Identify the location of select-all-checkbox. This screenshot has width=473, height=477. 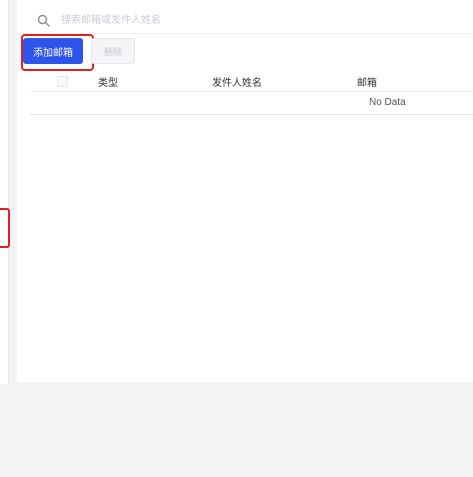
(62, 81).